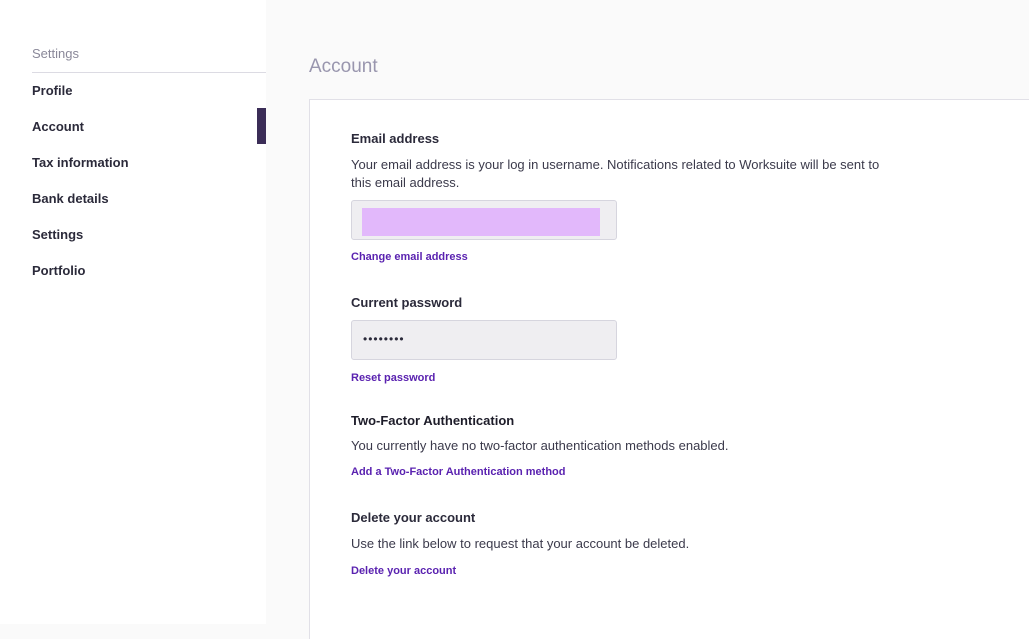 The image size is (1029, 639). I want to click on sidebar-item-account: Account, so click(133, 126).